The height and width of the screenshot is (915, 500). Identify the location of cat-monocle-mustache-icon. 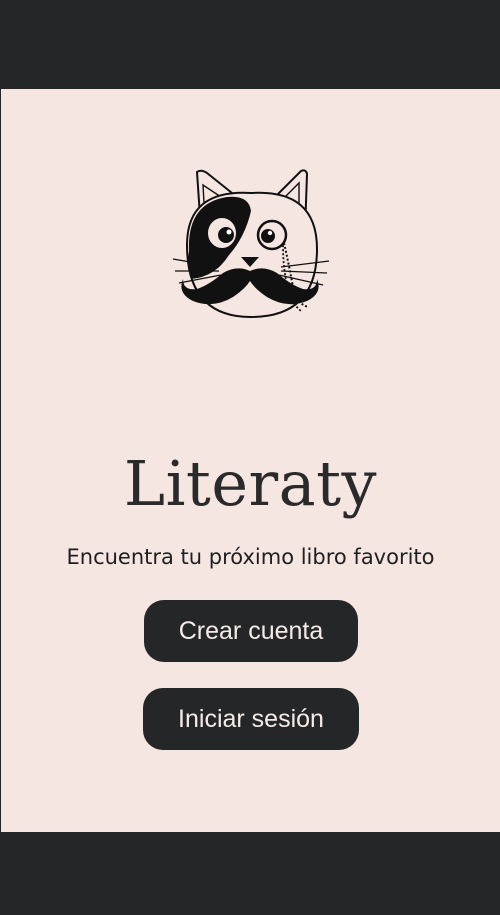
(251, 244).